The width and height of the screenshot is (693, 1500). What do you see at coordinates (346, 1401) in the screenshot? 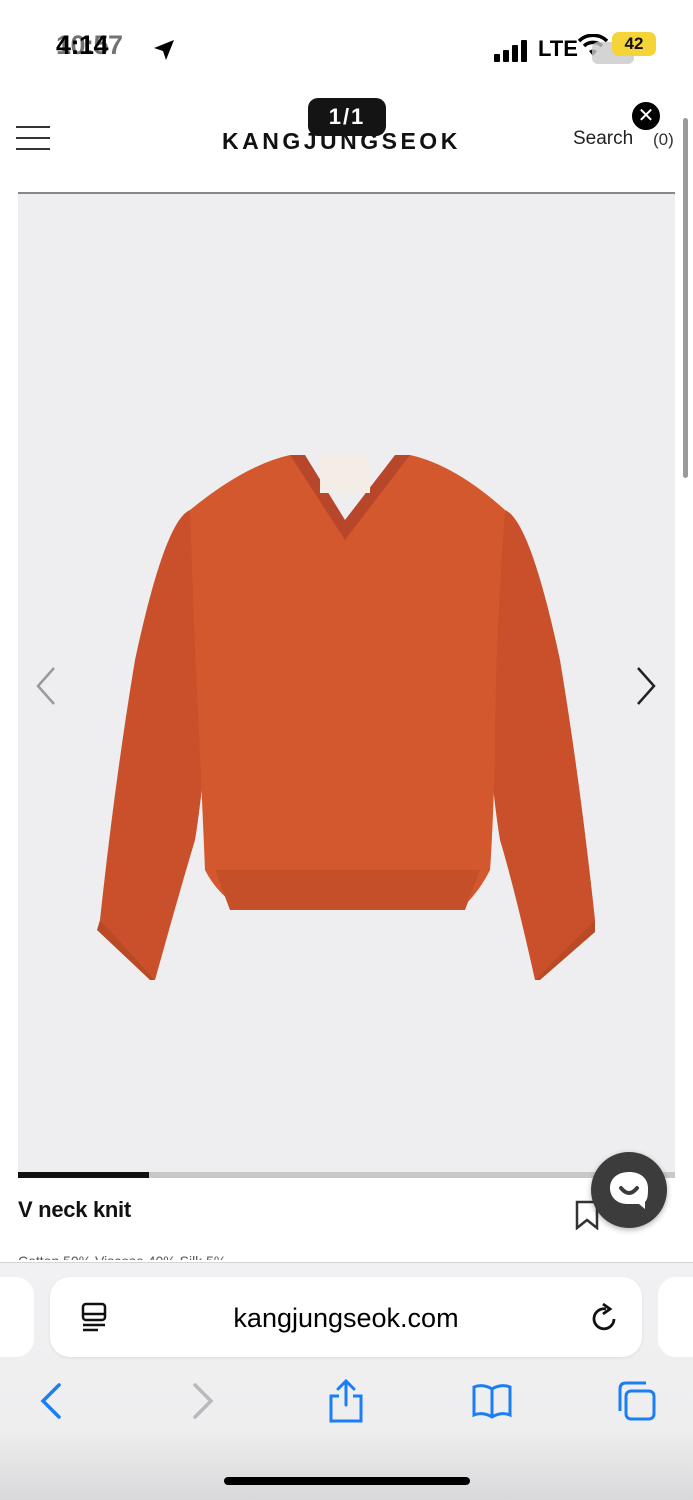
I see `share-icon` at bounding box center [346, 1401].